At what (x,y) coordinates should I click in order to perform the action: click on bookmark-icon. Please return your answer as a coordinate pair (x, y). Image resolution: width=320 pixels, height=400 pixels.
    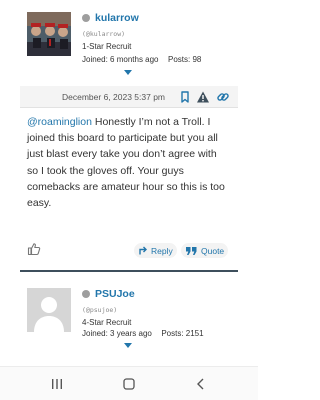
    Looking at the image, I should click on (185, 97).